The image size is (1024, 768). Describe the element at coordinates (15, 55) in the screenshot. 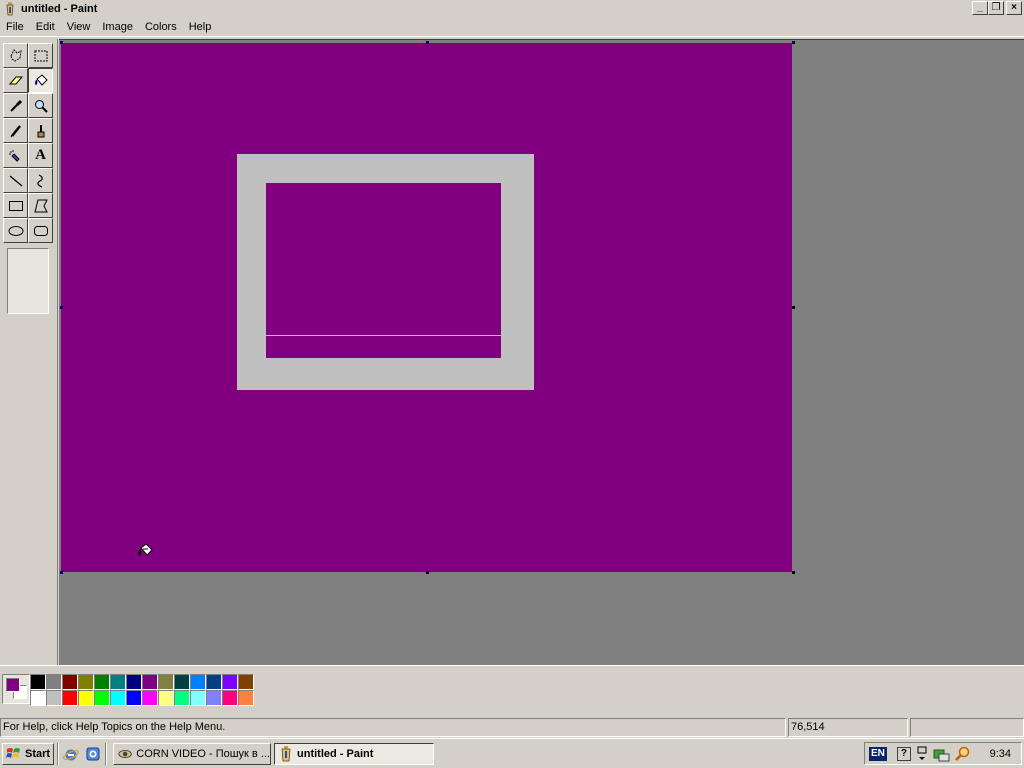

I see `free-form-select-tool` at that location.